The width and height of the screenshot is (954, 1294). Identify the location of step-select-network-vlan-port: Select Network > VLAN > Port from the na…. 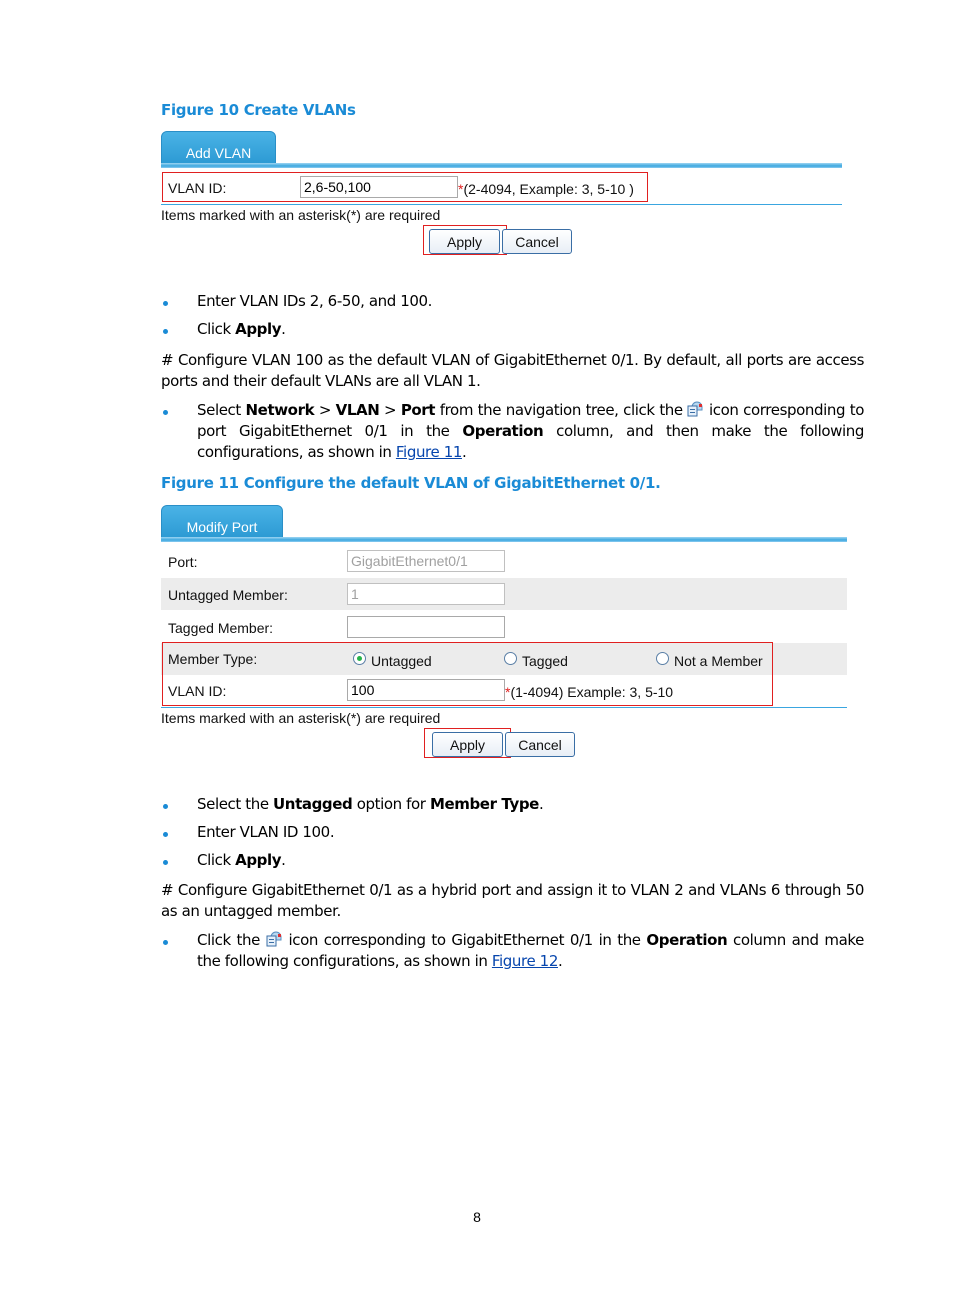
(530, 431).